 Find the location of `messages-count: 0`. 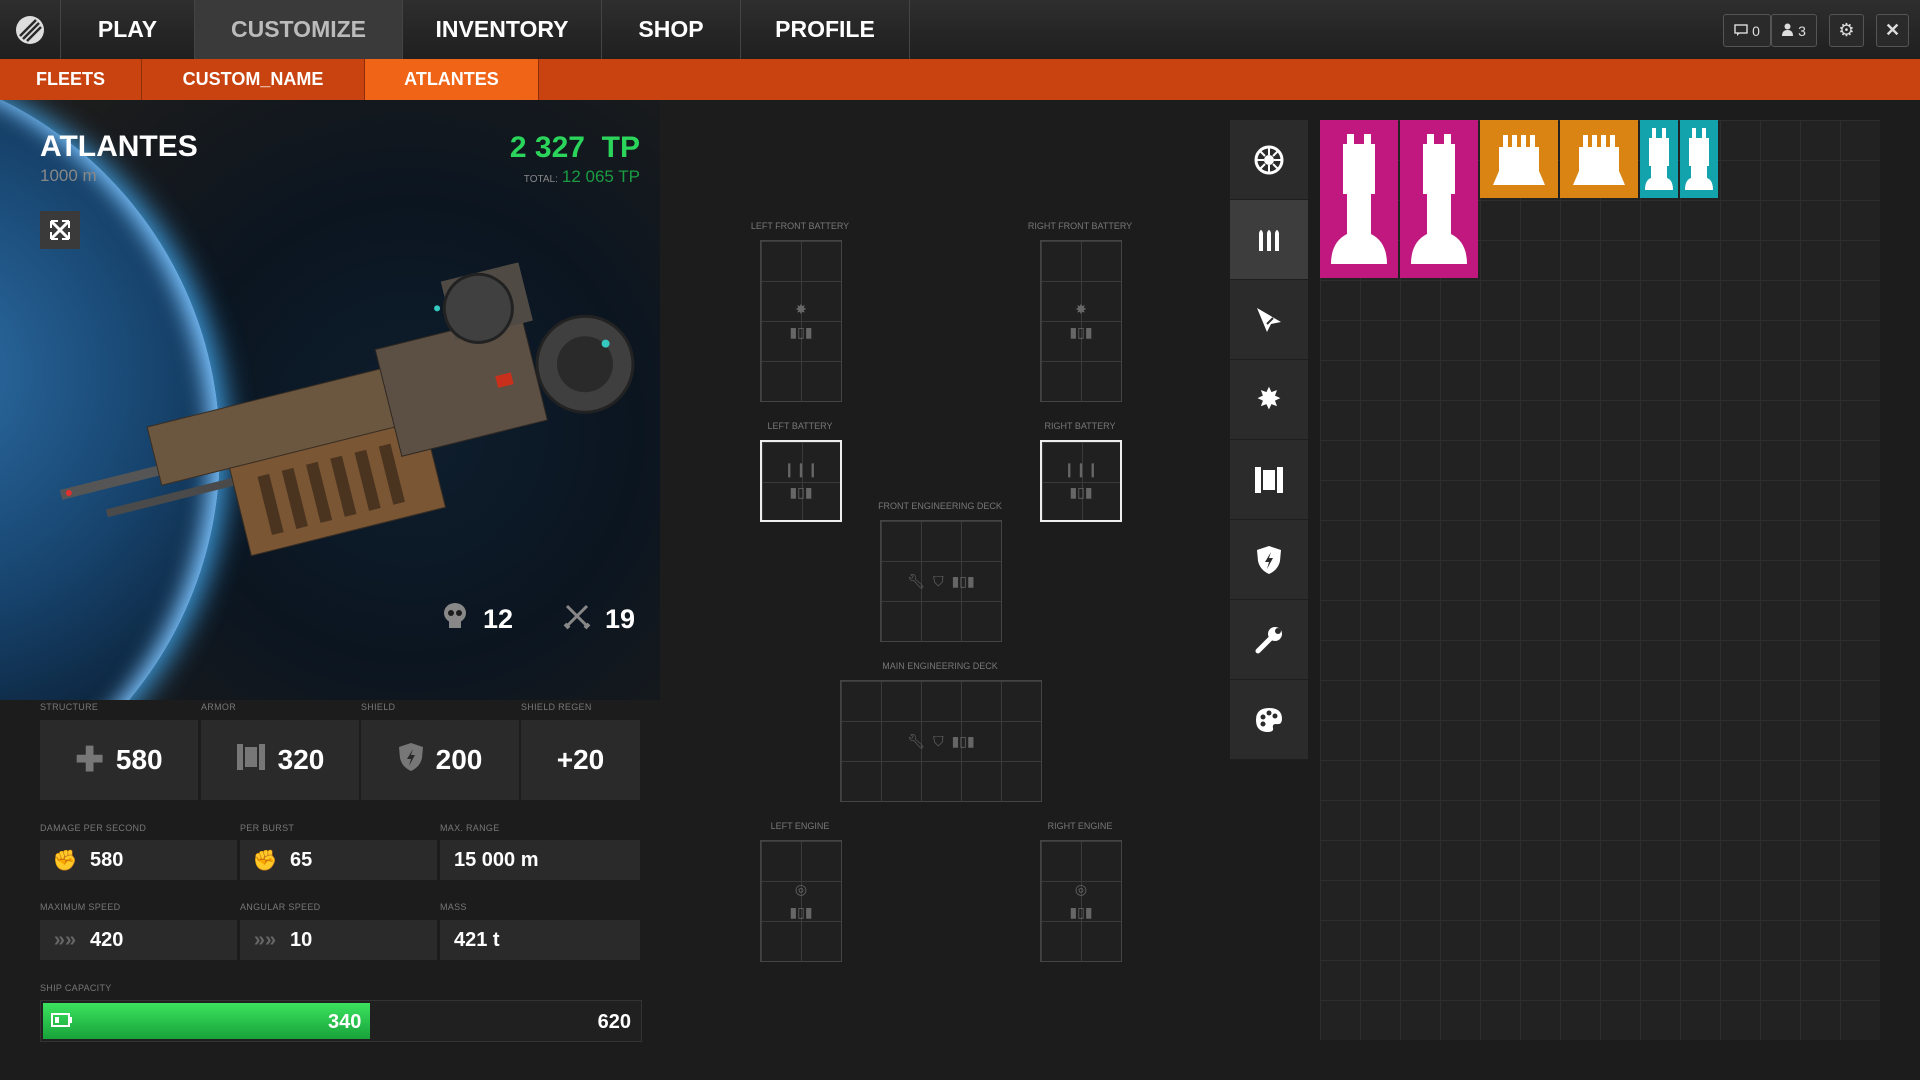

messages-count: 0 is located at coordinates (1756, 30).